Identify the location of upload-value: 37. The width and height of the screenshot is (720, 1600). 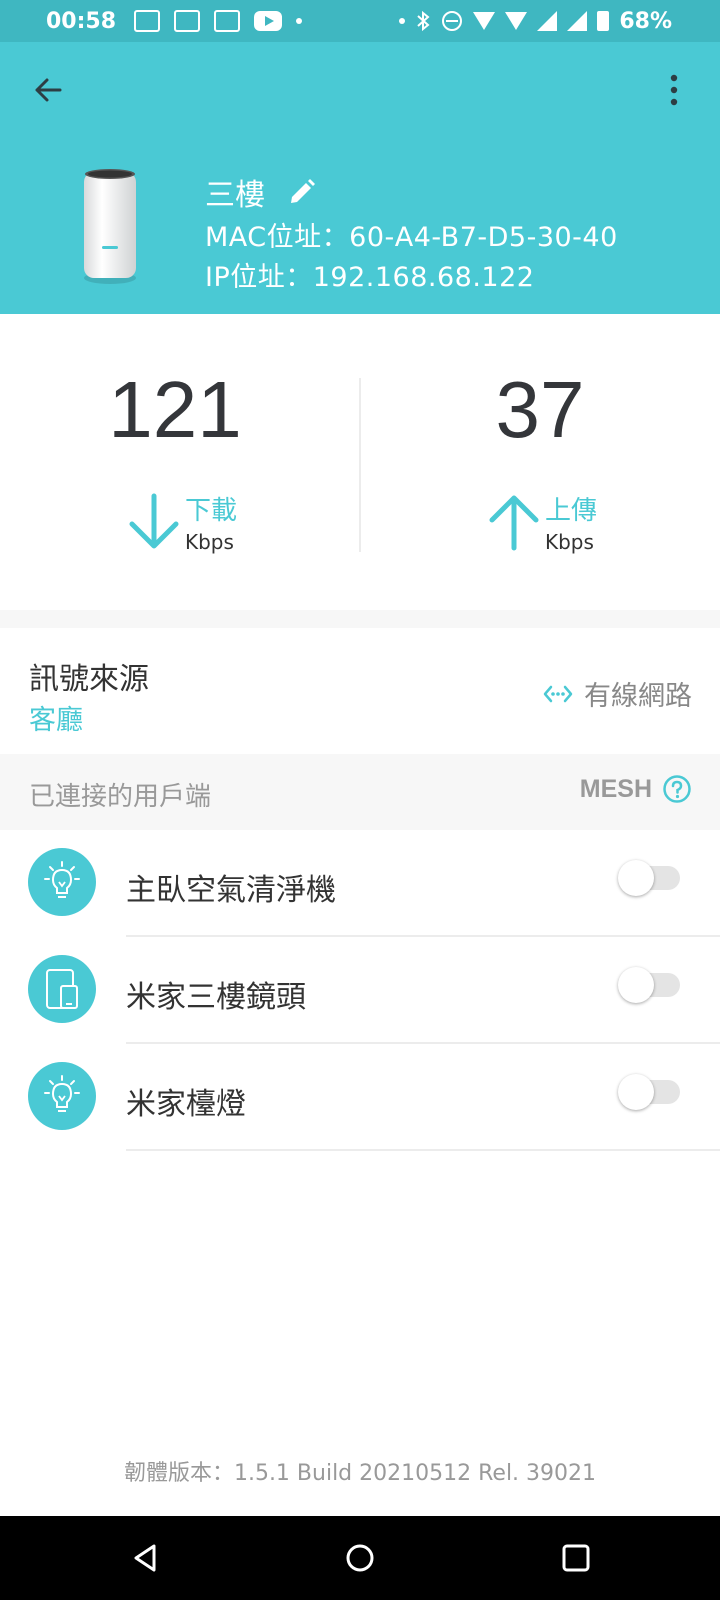
(540, 409).